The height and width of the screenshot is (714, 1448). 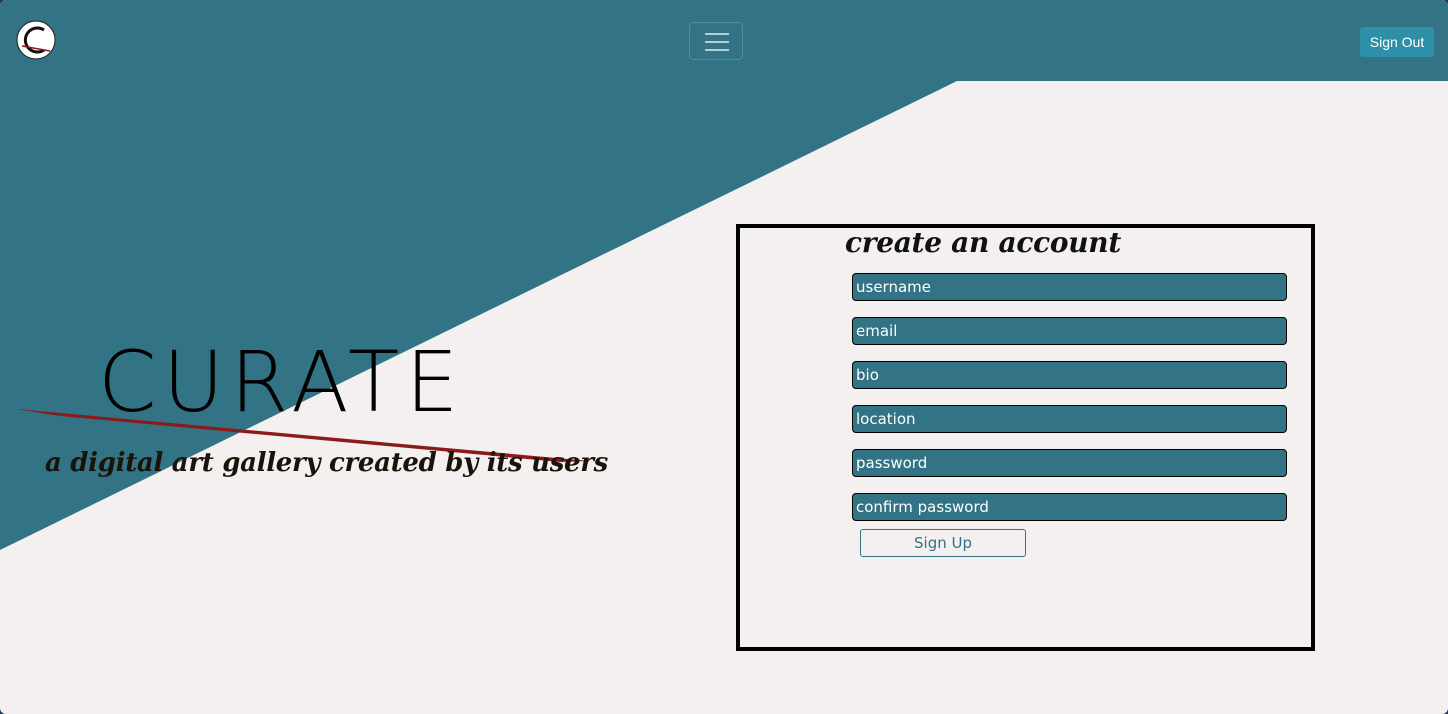 I want to click on location-field: location, so click(x=1069, y=419).